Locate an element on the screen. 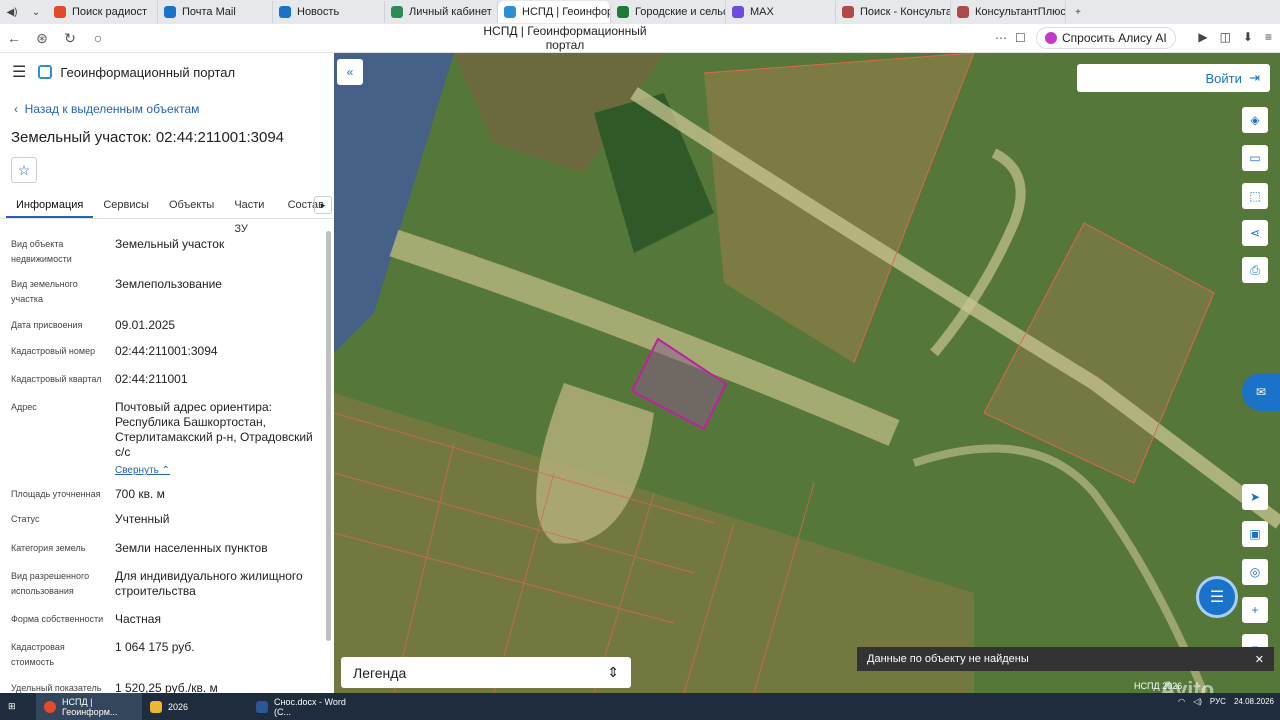 The image size is (1280, 720). portal-logo-icon is located at coordinates (45, 72).